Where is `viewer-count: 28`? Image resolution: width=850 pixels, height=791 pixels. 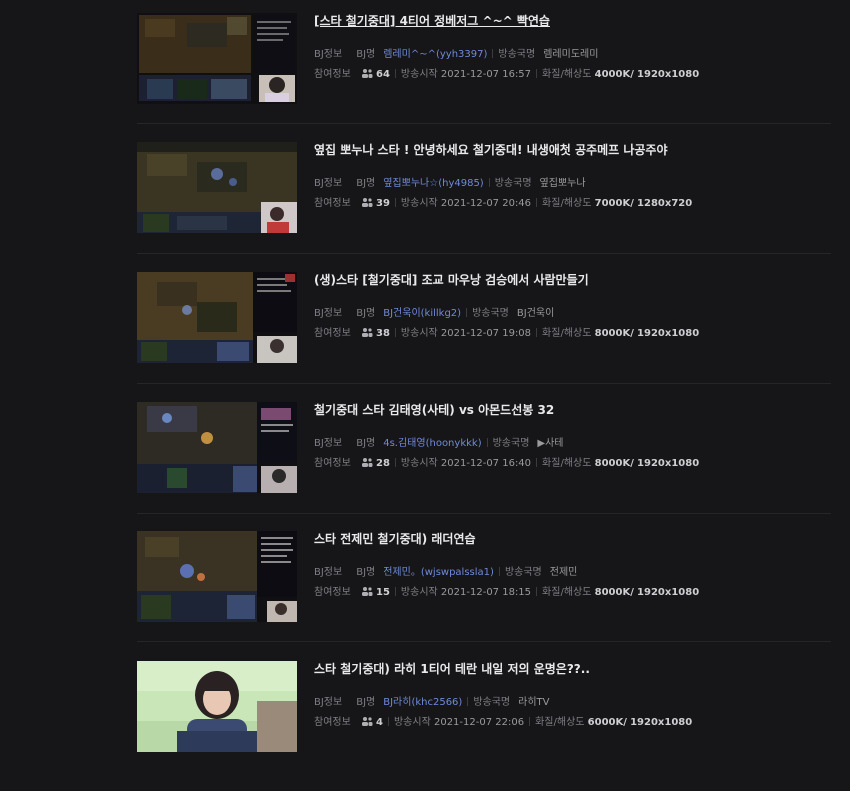 viewer-count: 28 is located at coordinates (383, 463).